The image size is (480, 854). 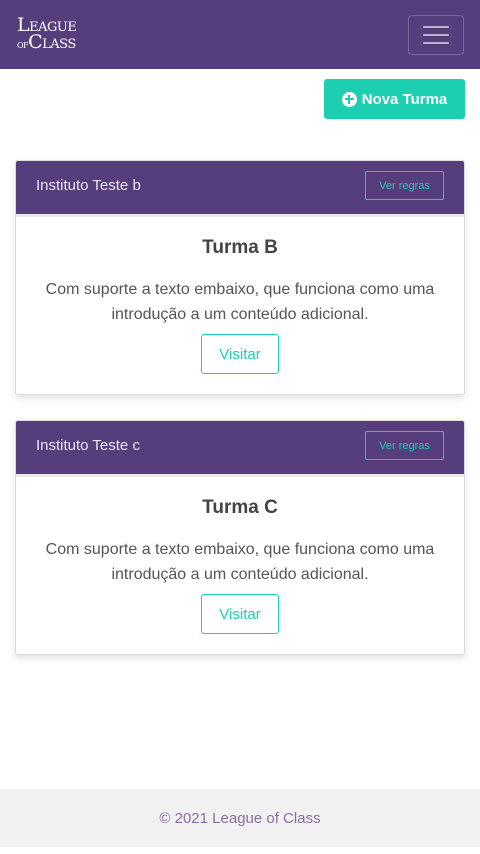 I want to click on navbar: League ofClass, so click(x=240, y=34).